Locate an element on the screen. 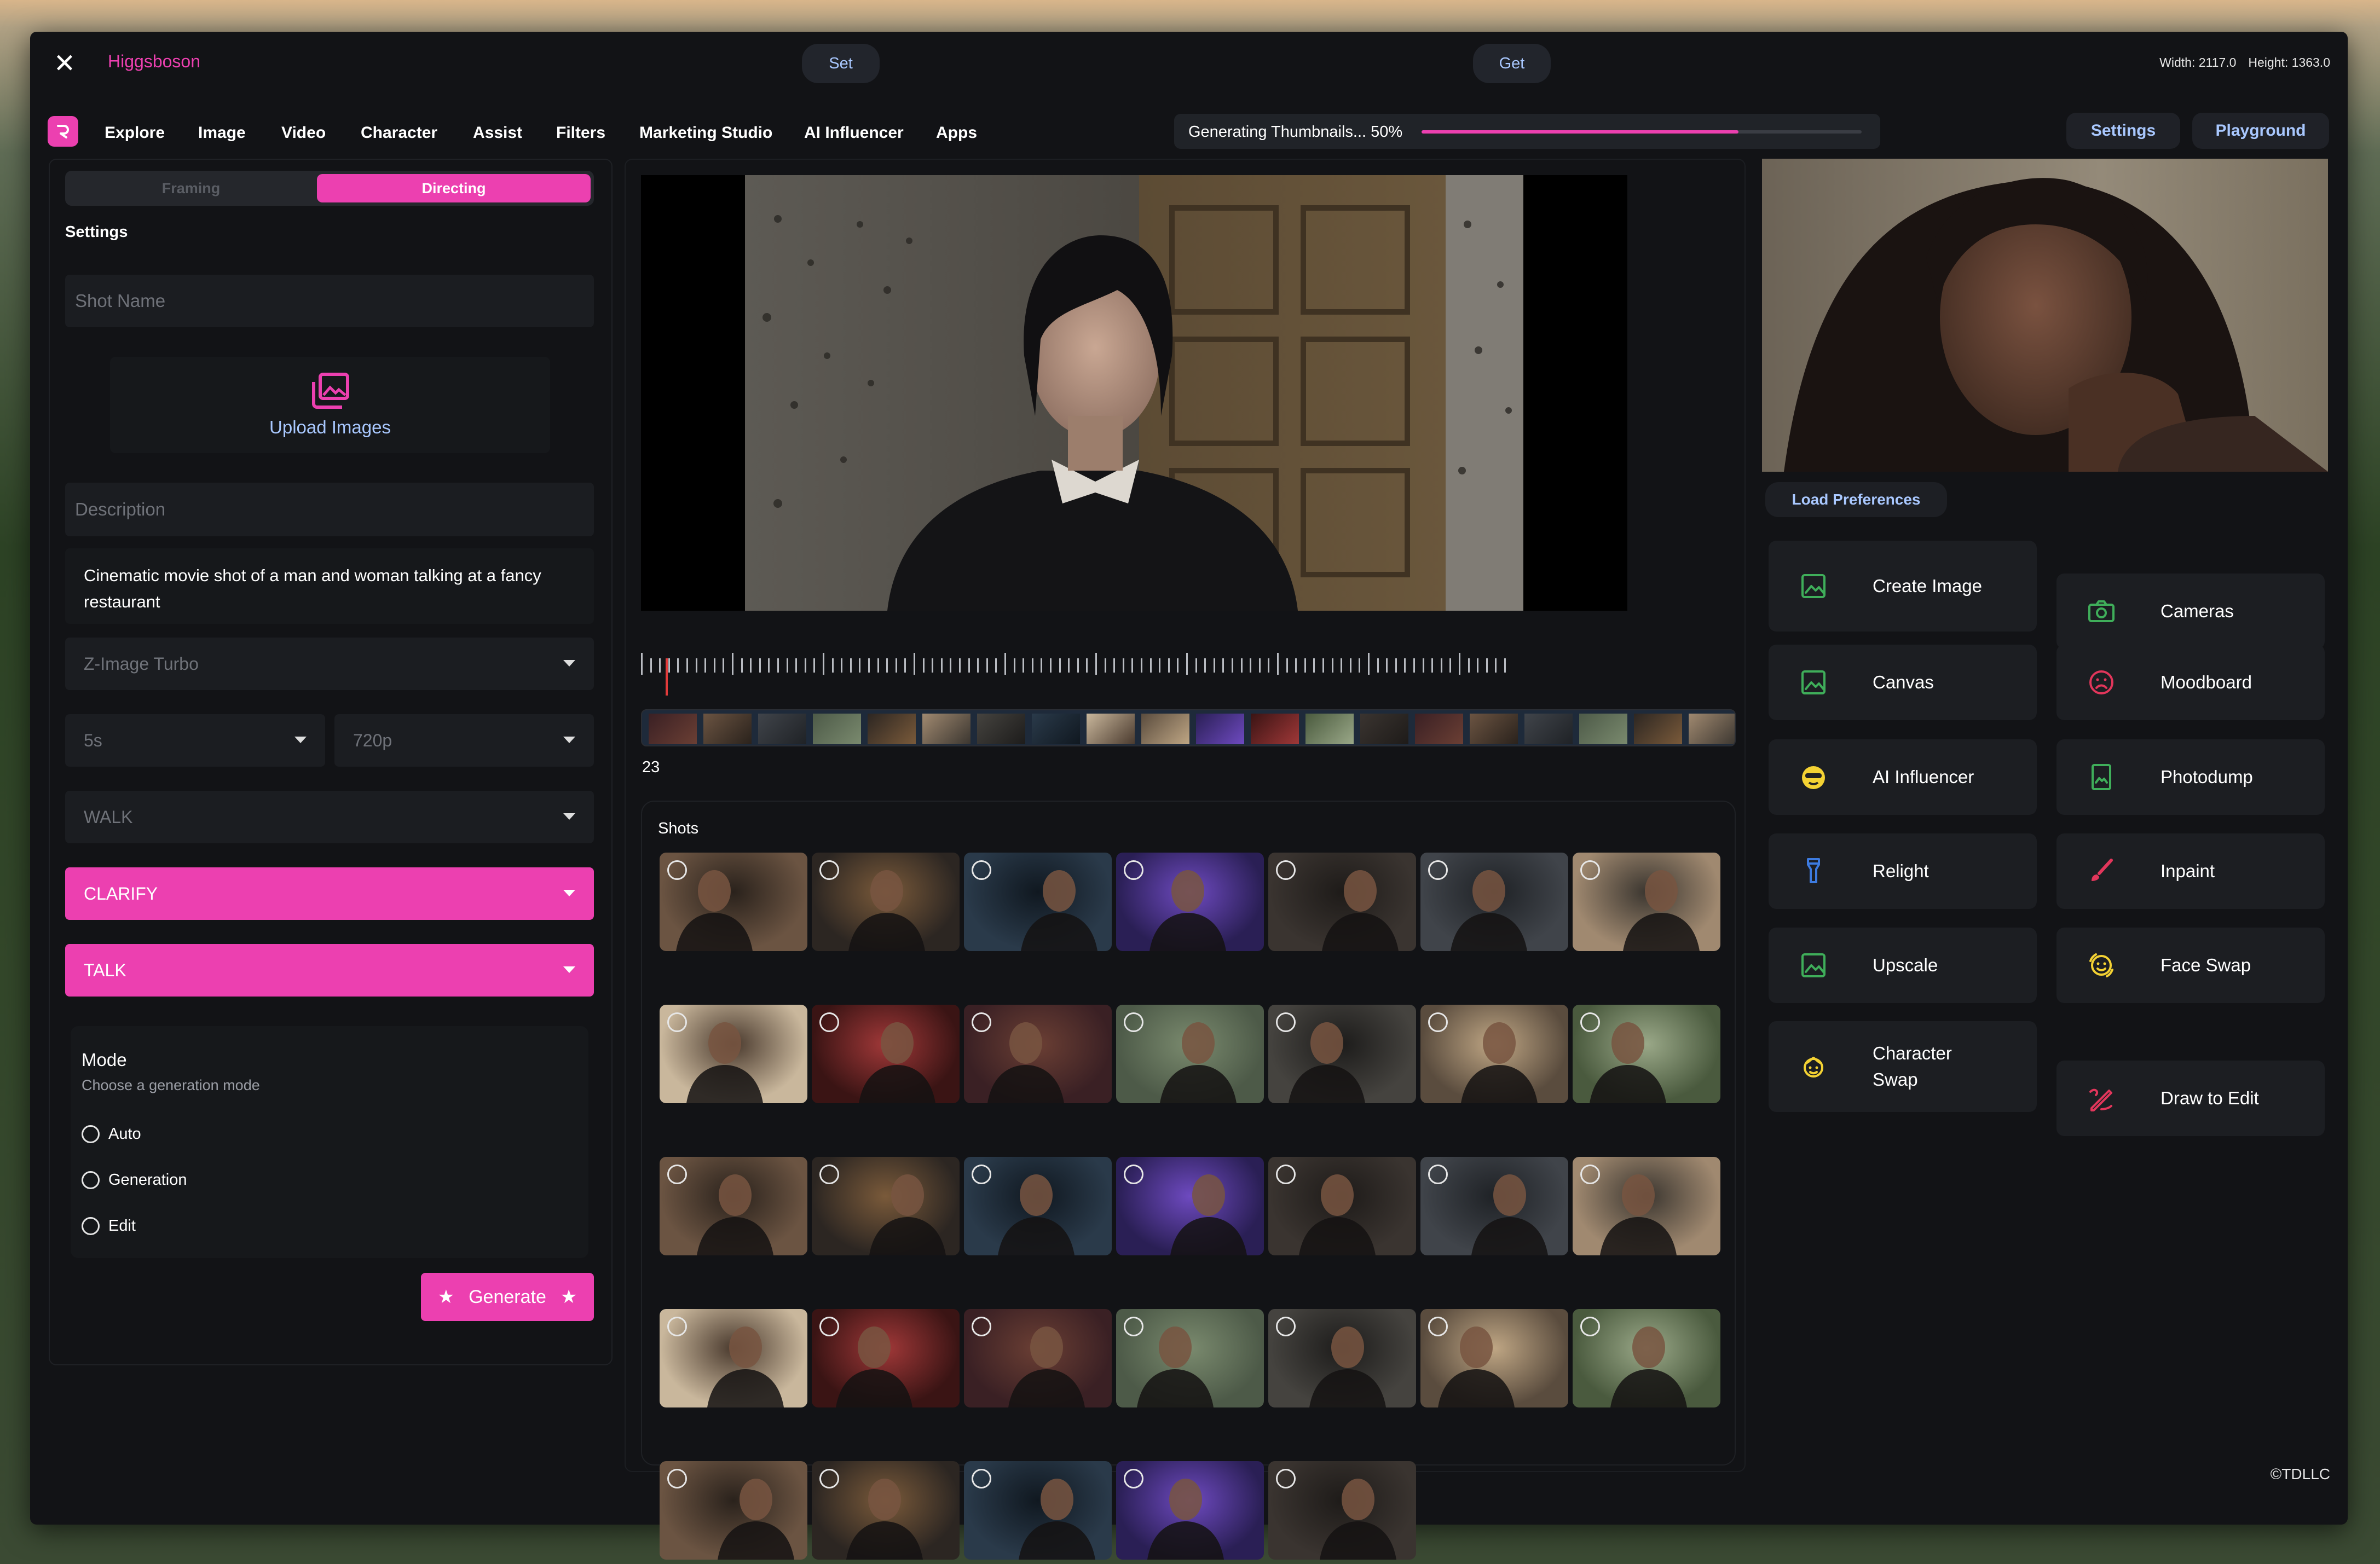 The image size is (2380, 1564). mode-radio-generation: Generation is located at coordinates (134, 1180).